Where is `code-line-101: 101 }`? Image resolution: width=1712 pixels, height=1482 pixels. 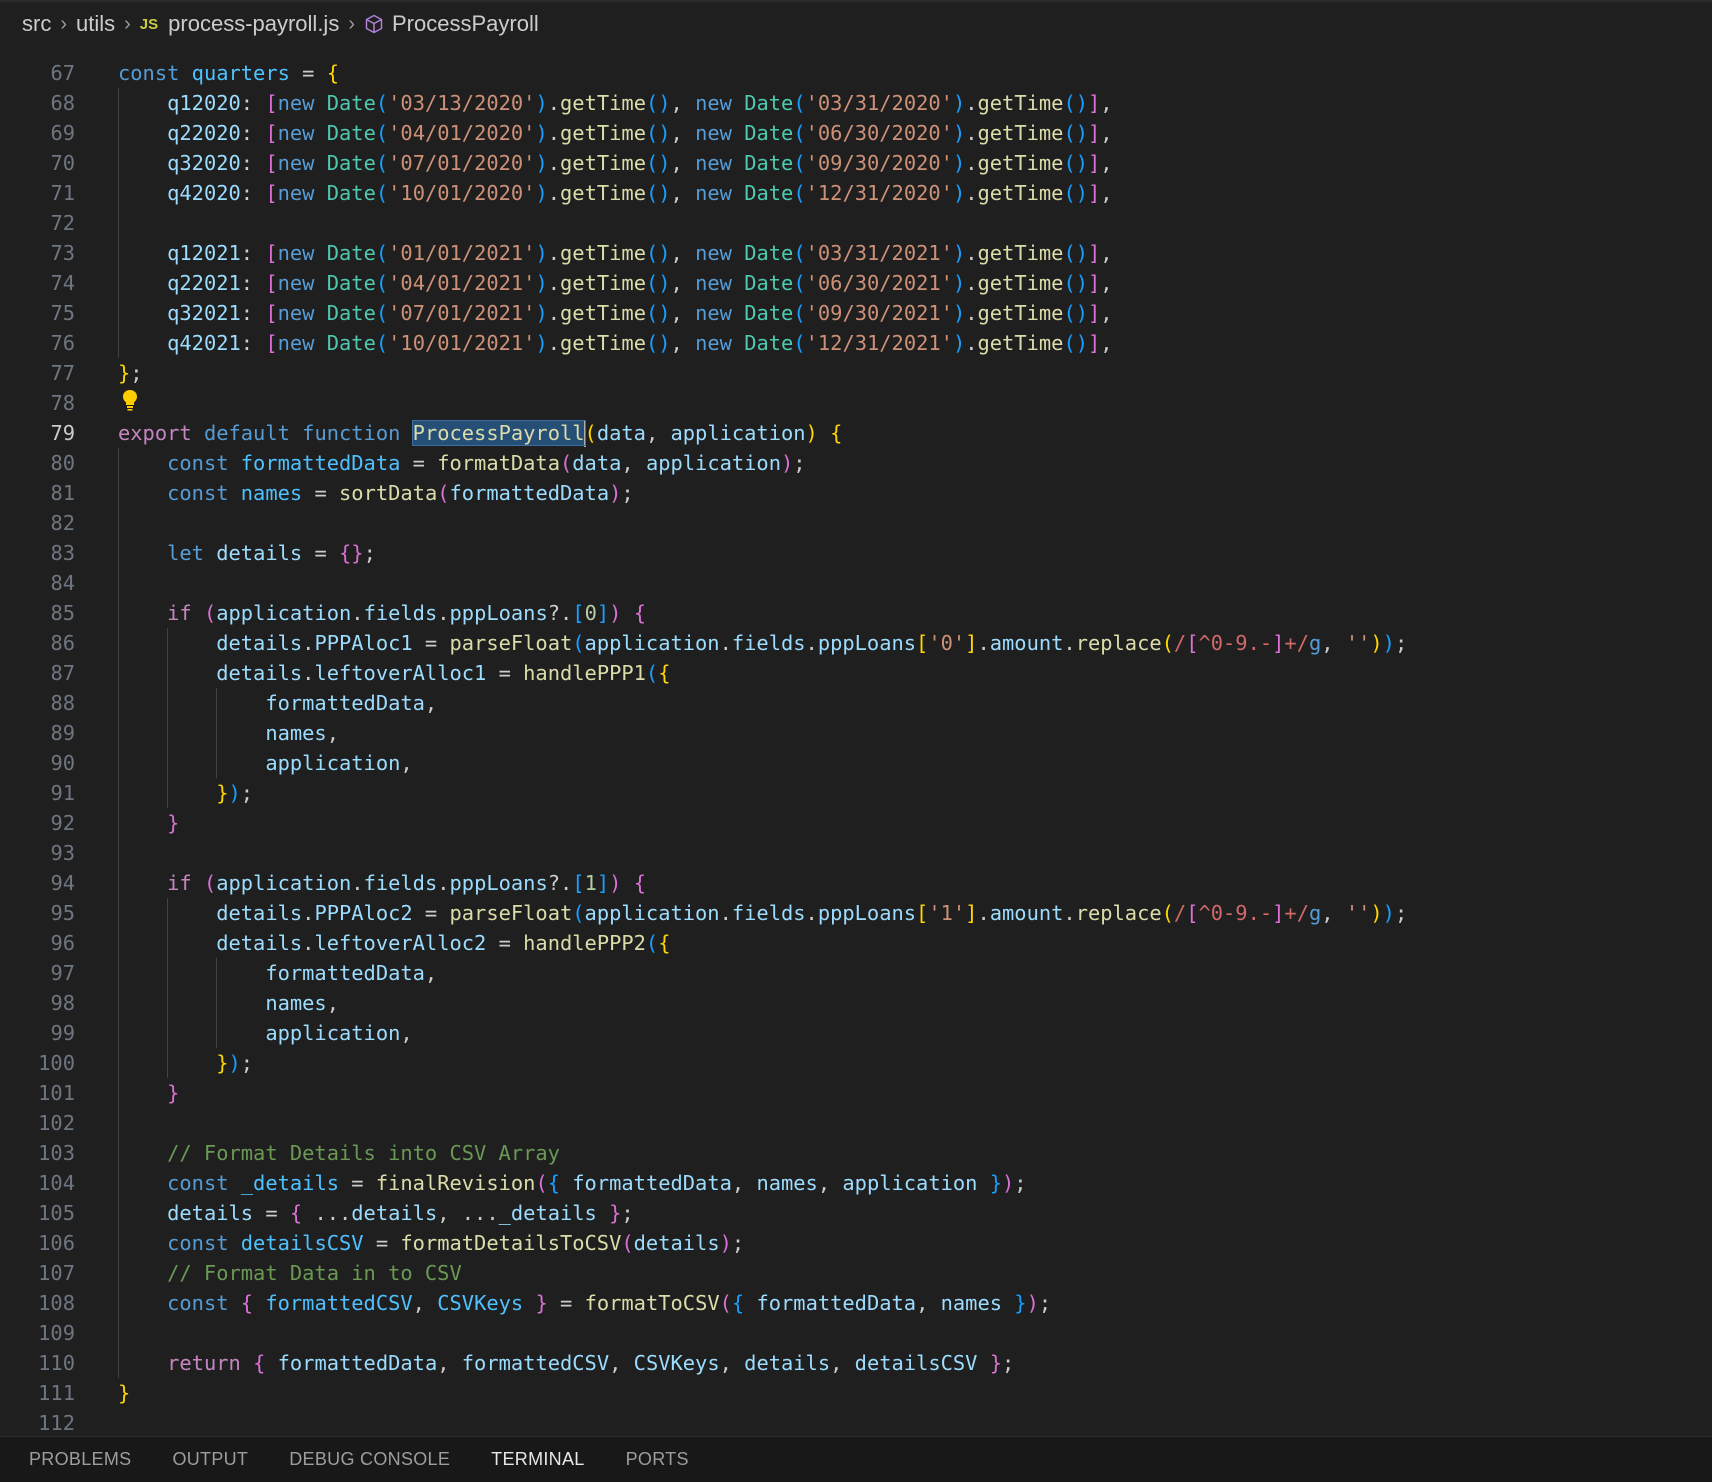
code-line-101: 101 } is located at coordinates (856, 1093).